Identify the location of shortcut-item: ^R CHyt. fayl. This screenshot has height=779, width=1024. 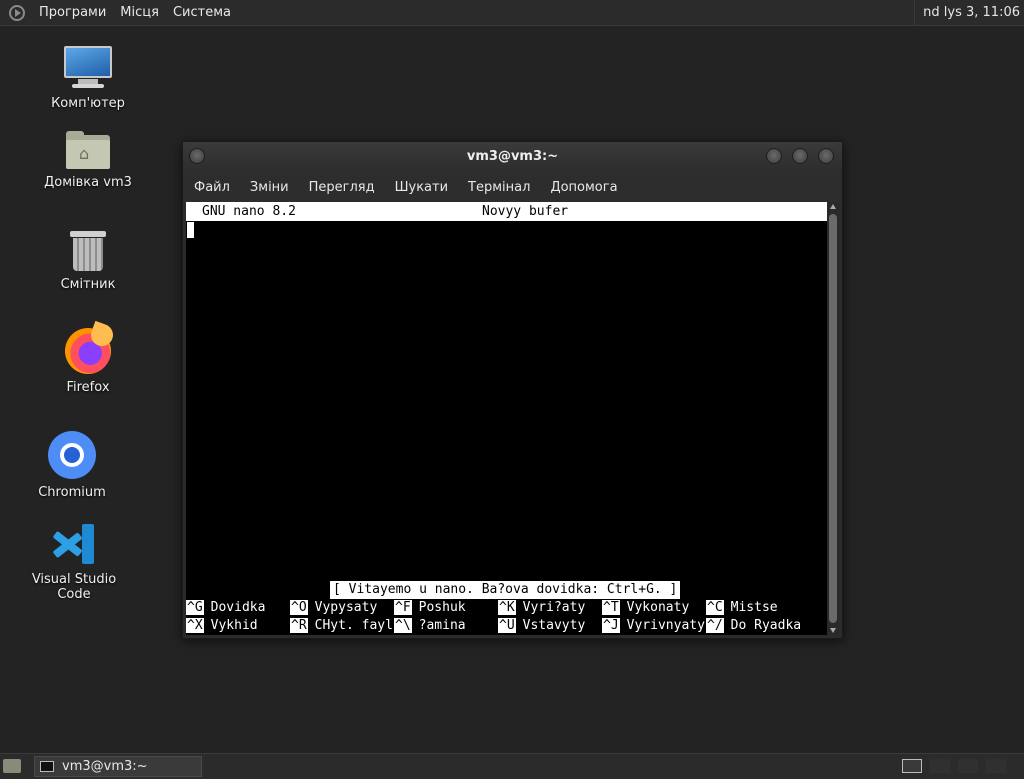
(341, 626).